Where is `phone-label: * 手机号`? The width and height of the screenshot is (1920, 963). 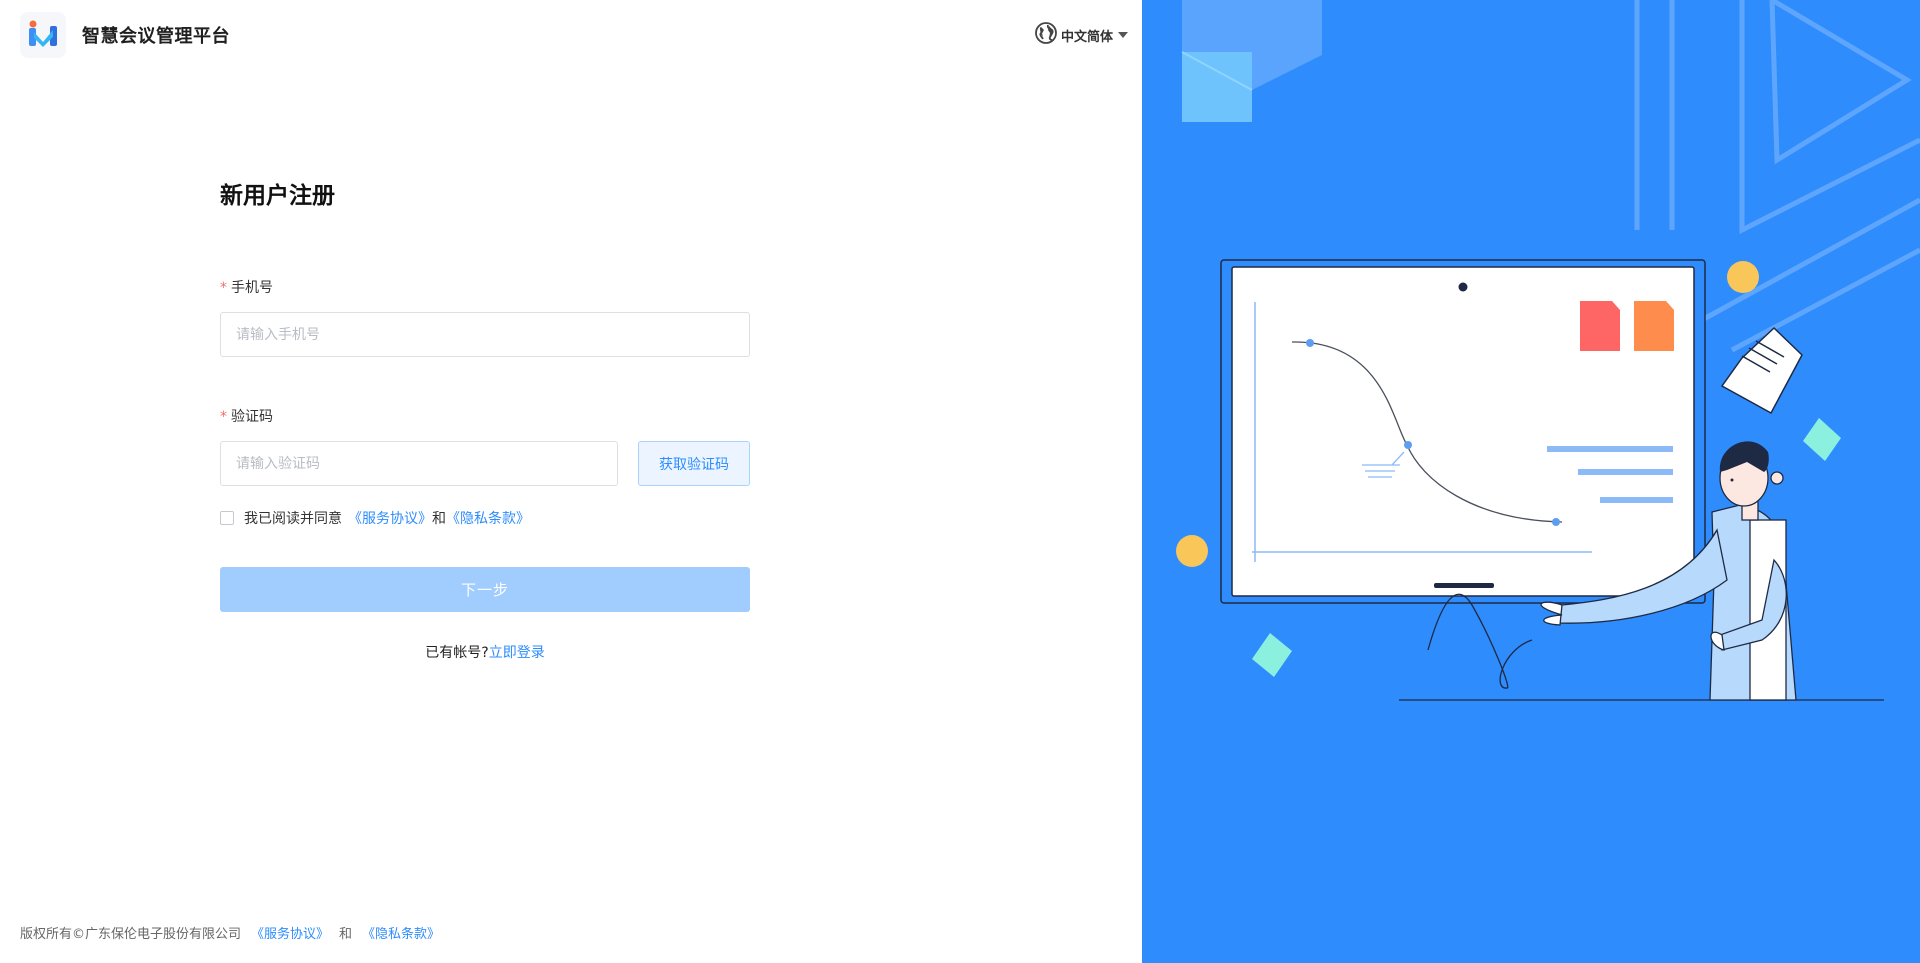
phone-label: * 手机号 is located at coordinates (246, 287).